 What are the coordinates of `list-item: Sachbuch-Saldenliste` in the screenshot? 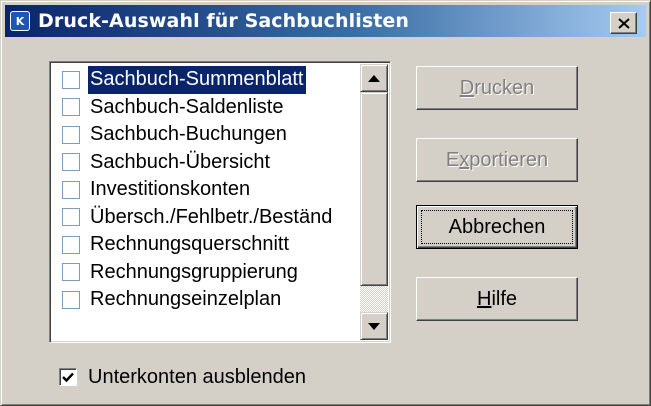 It's located at (206, 108).